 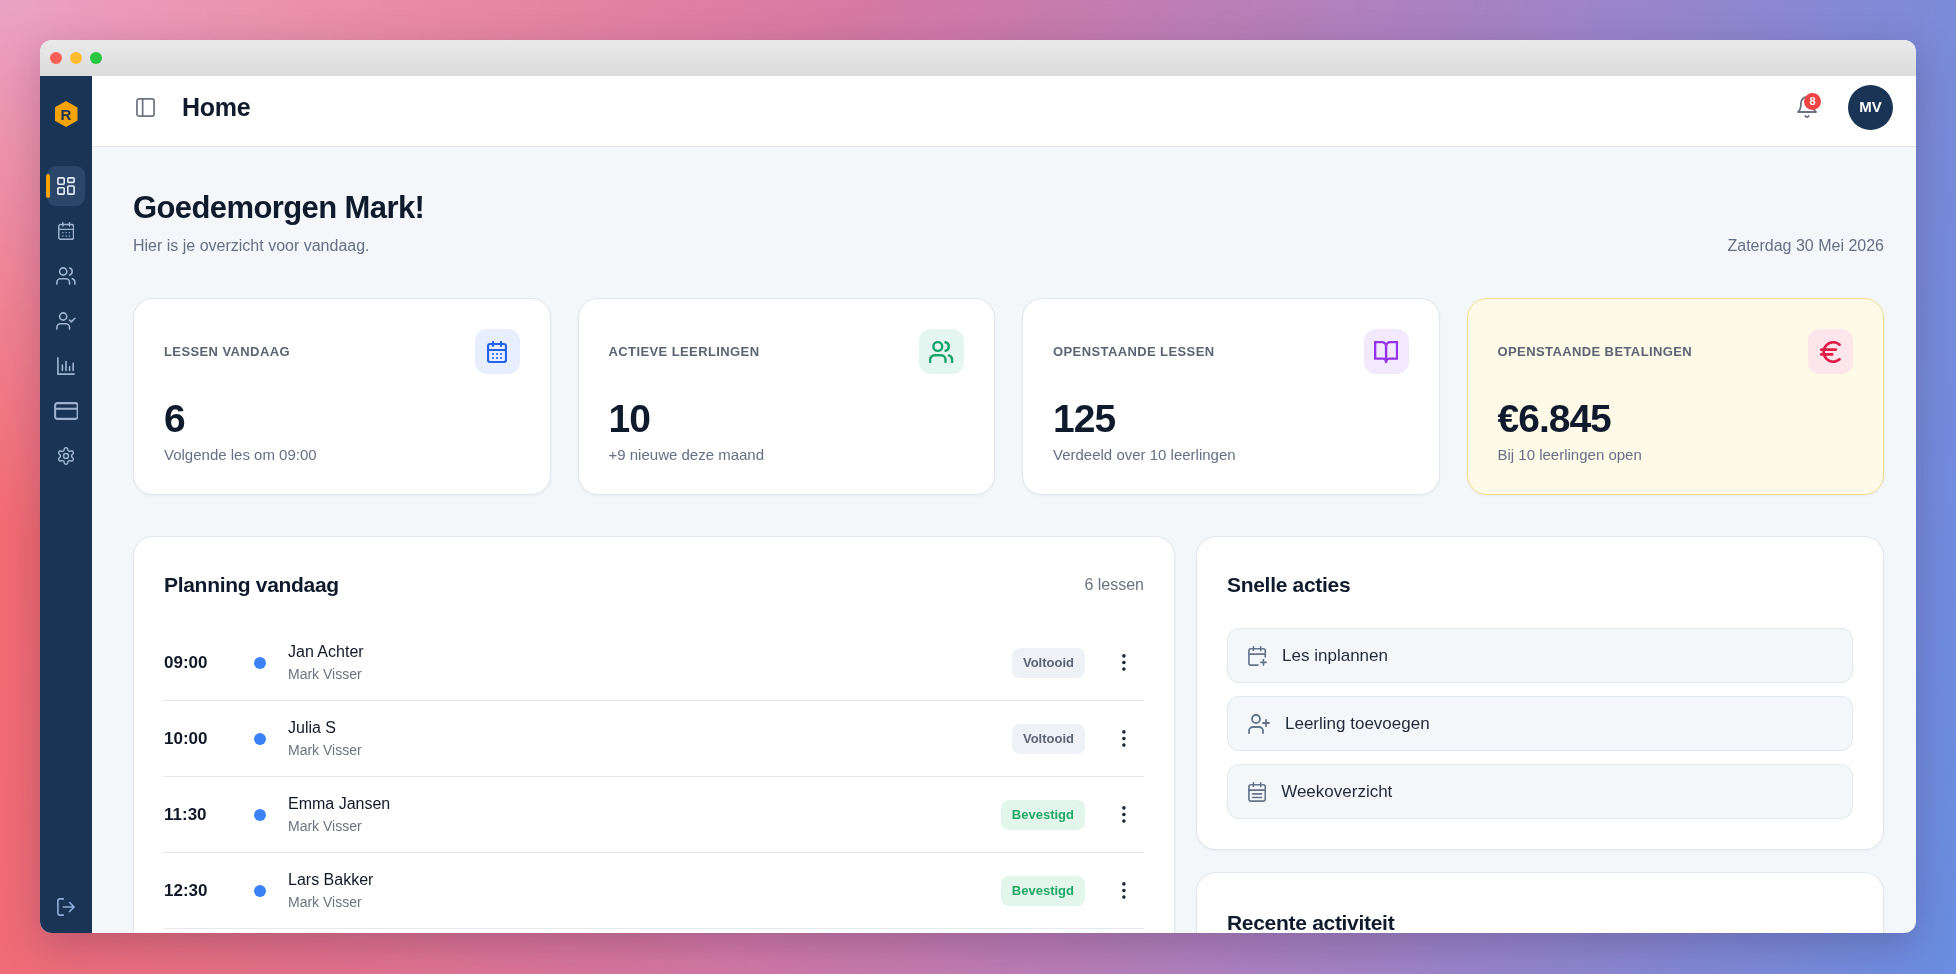 I want to click on lesson-time: 09:00, so click(x=186, y=662).